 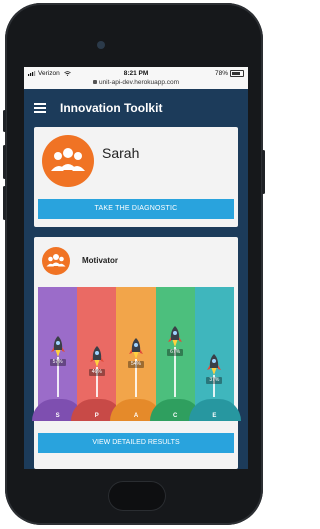 What do you see at coordinates (121, 153) in the screenshot?
I see `user-name: Sarah` at bounding box center [121, 153].